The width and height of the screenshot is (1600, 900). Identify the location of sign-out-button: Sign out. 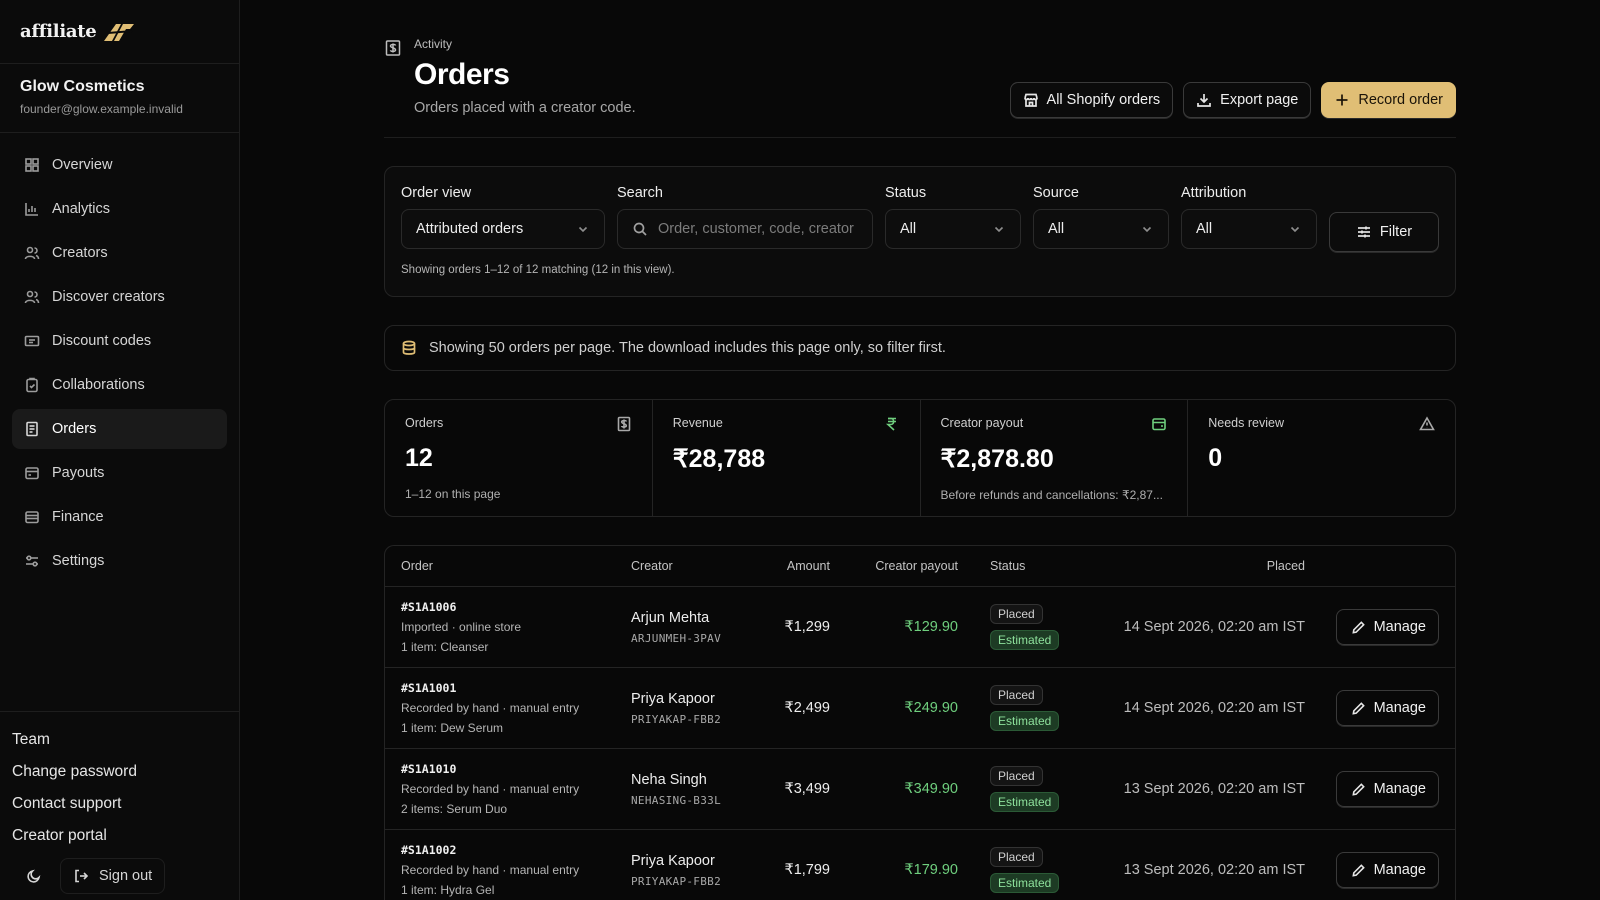
(113, 876).